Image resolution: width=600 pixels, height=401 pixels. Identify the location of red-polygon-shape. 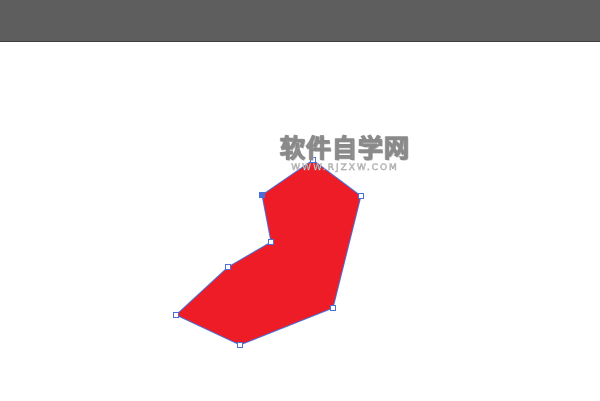
(268, 252).